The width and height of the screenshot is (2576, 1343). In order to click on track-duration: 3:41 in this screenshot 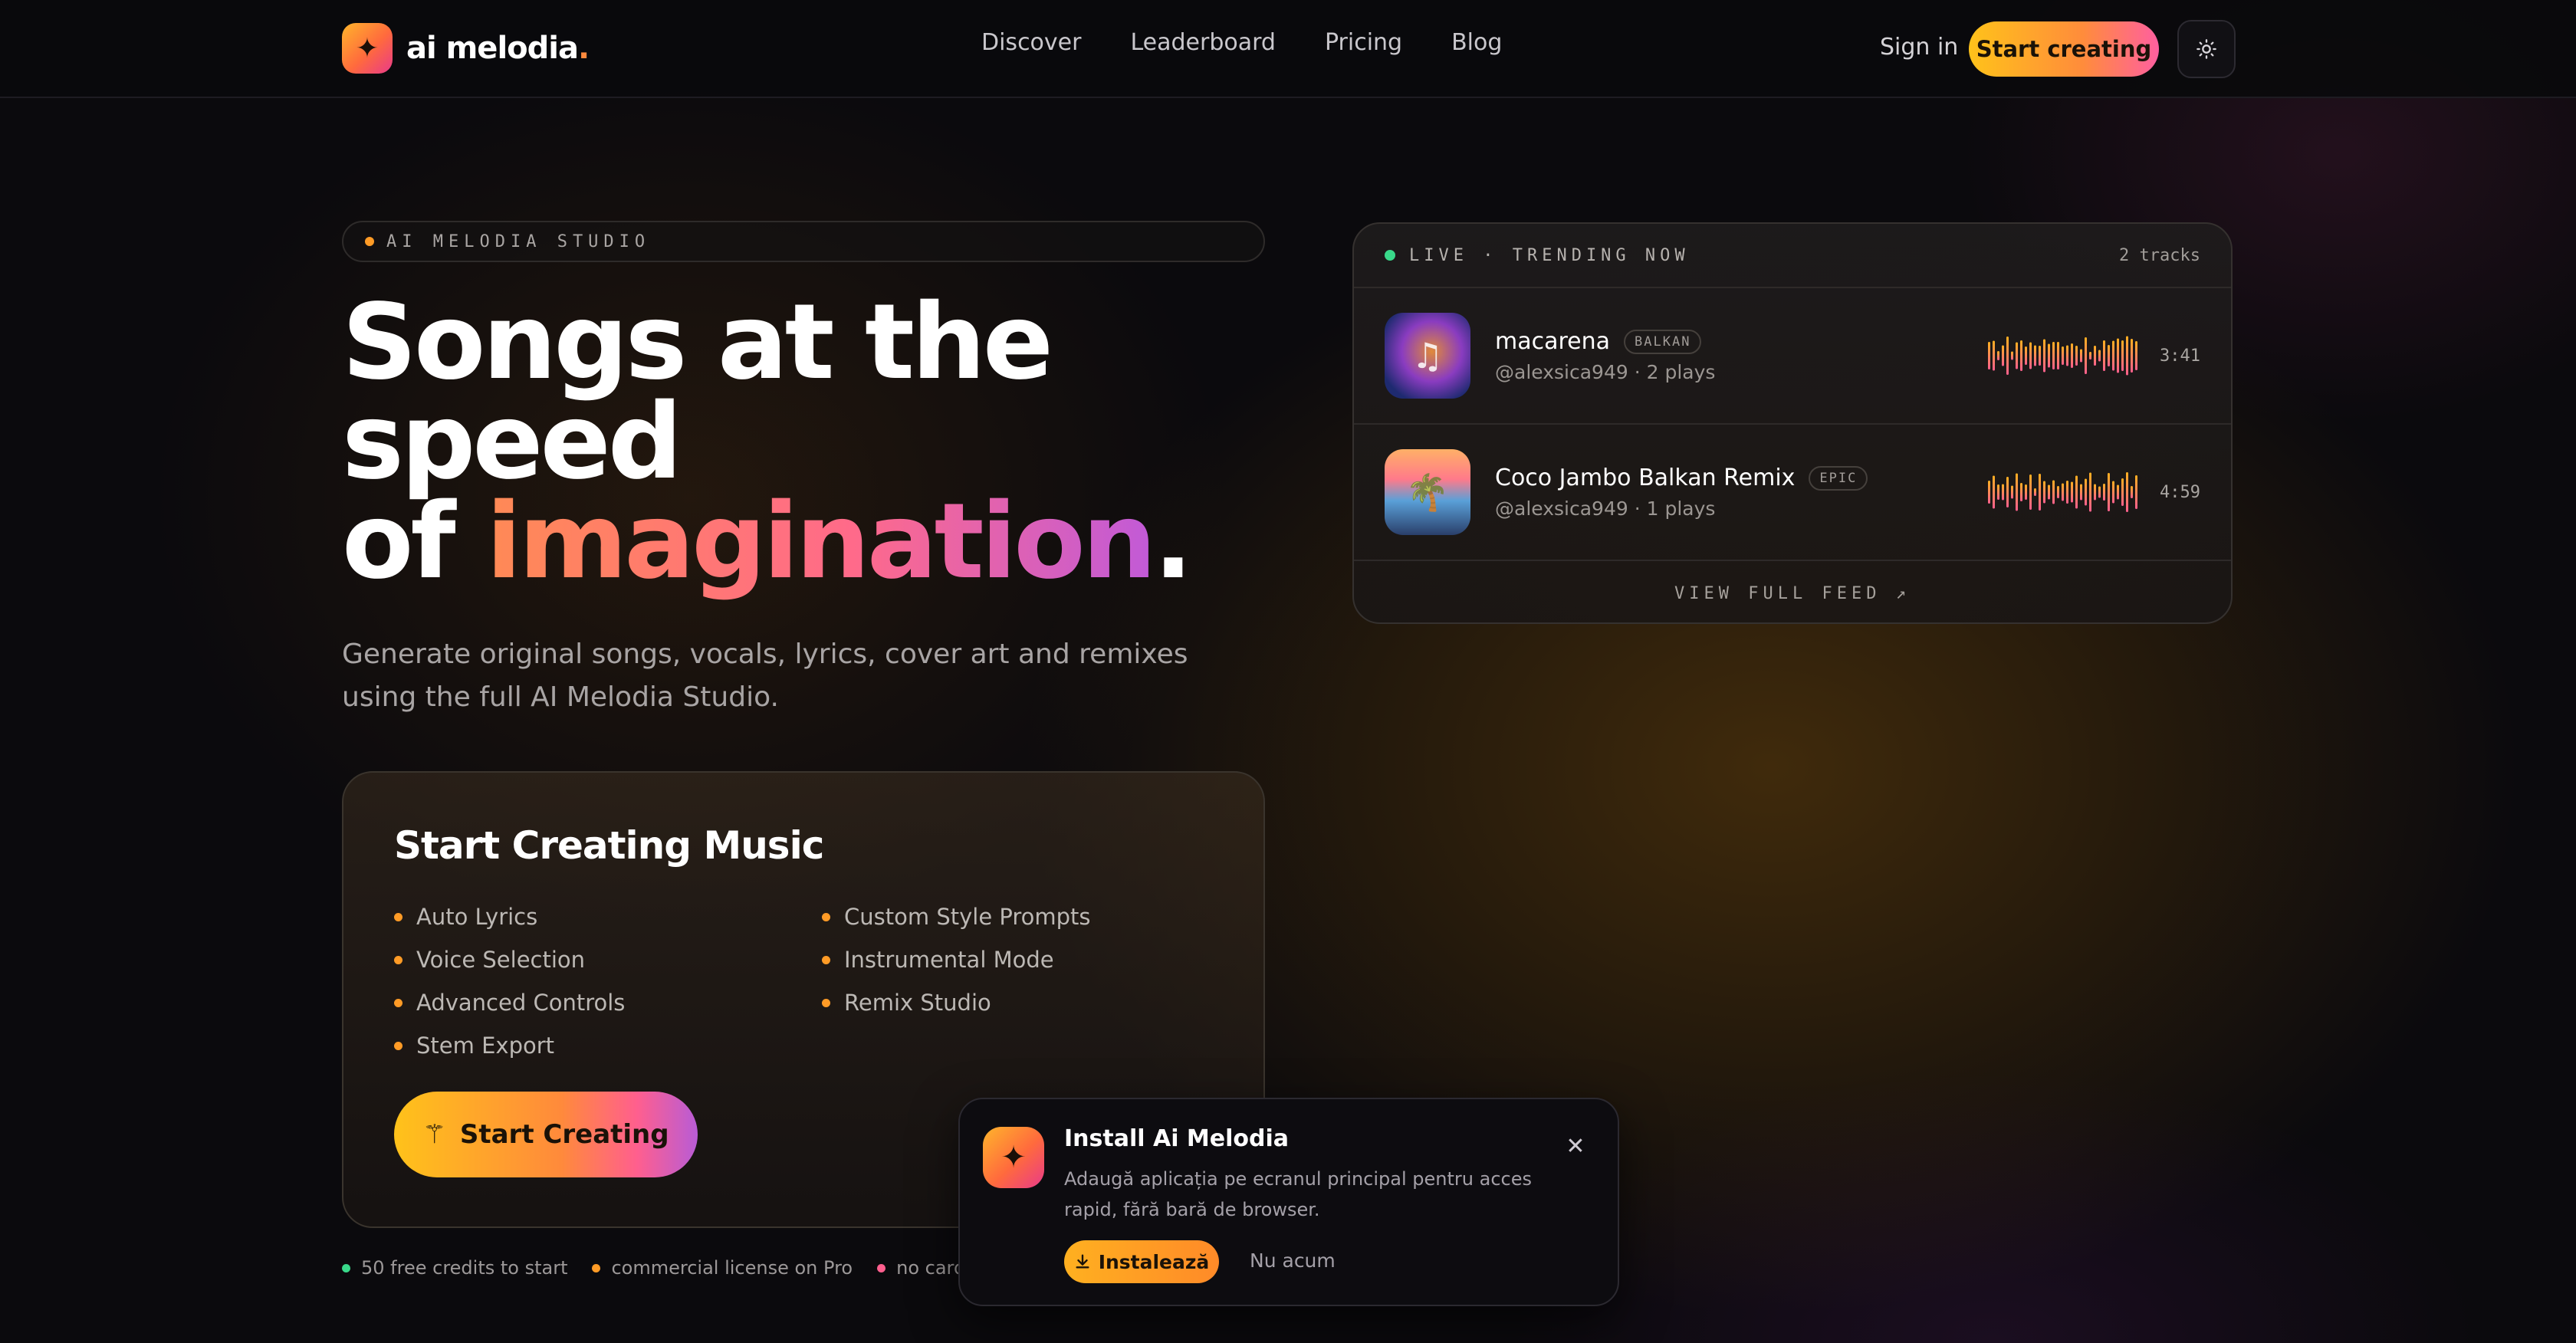, I will do `click(2180, 356)`.